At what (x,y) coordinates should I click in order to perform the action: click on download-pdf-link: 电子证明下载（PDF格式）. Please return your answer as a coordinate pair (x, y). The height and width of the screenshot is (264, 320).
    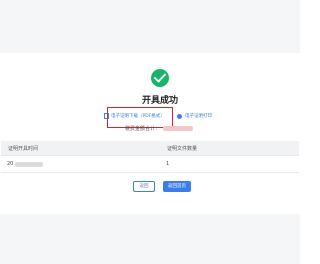
    Looking at the image, I should click on (134, 116).